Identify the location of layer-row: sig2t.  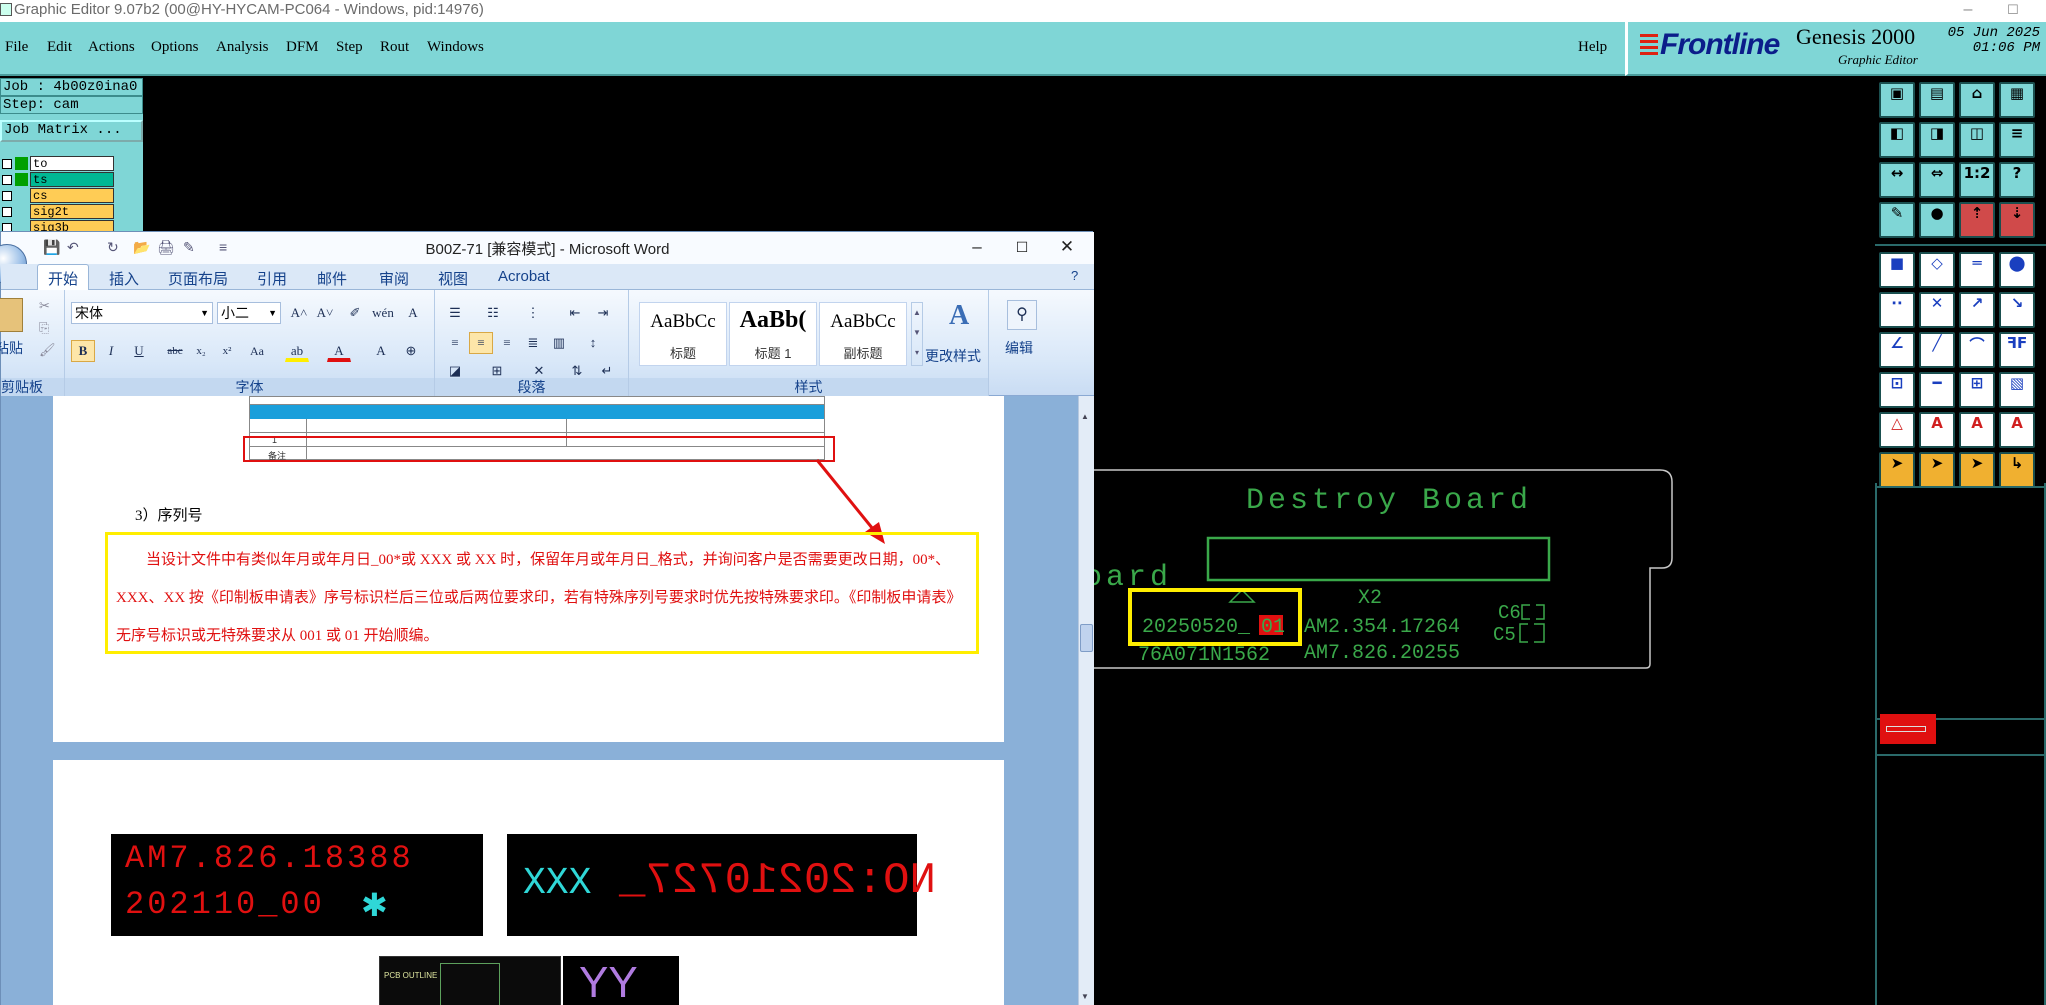
(59, 211).